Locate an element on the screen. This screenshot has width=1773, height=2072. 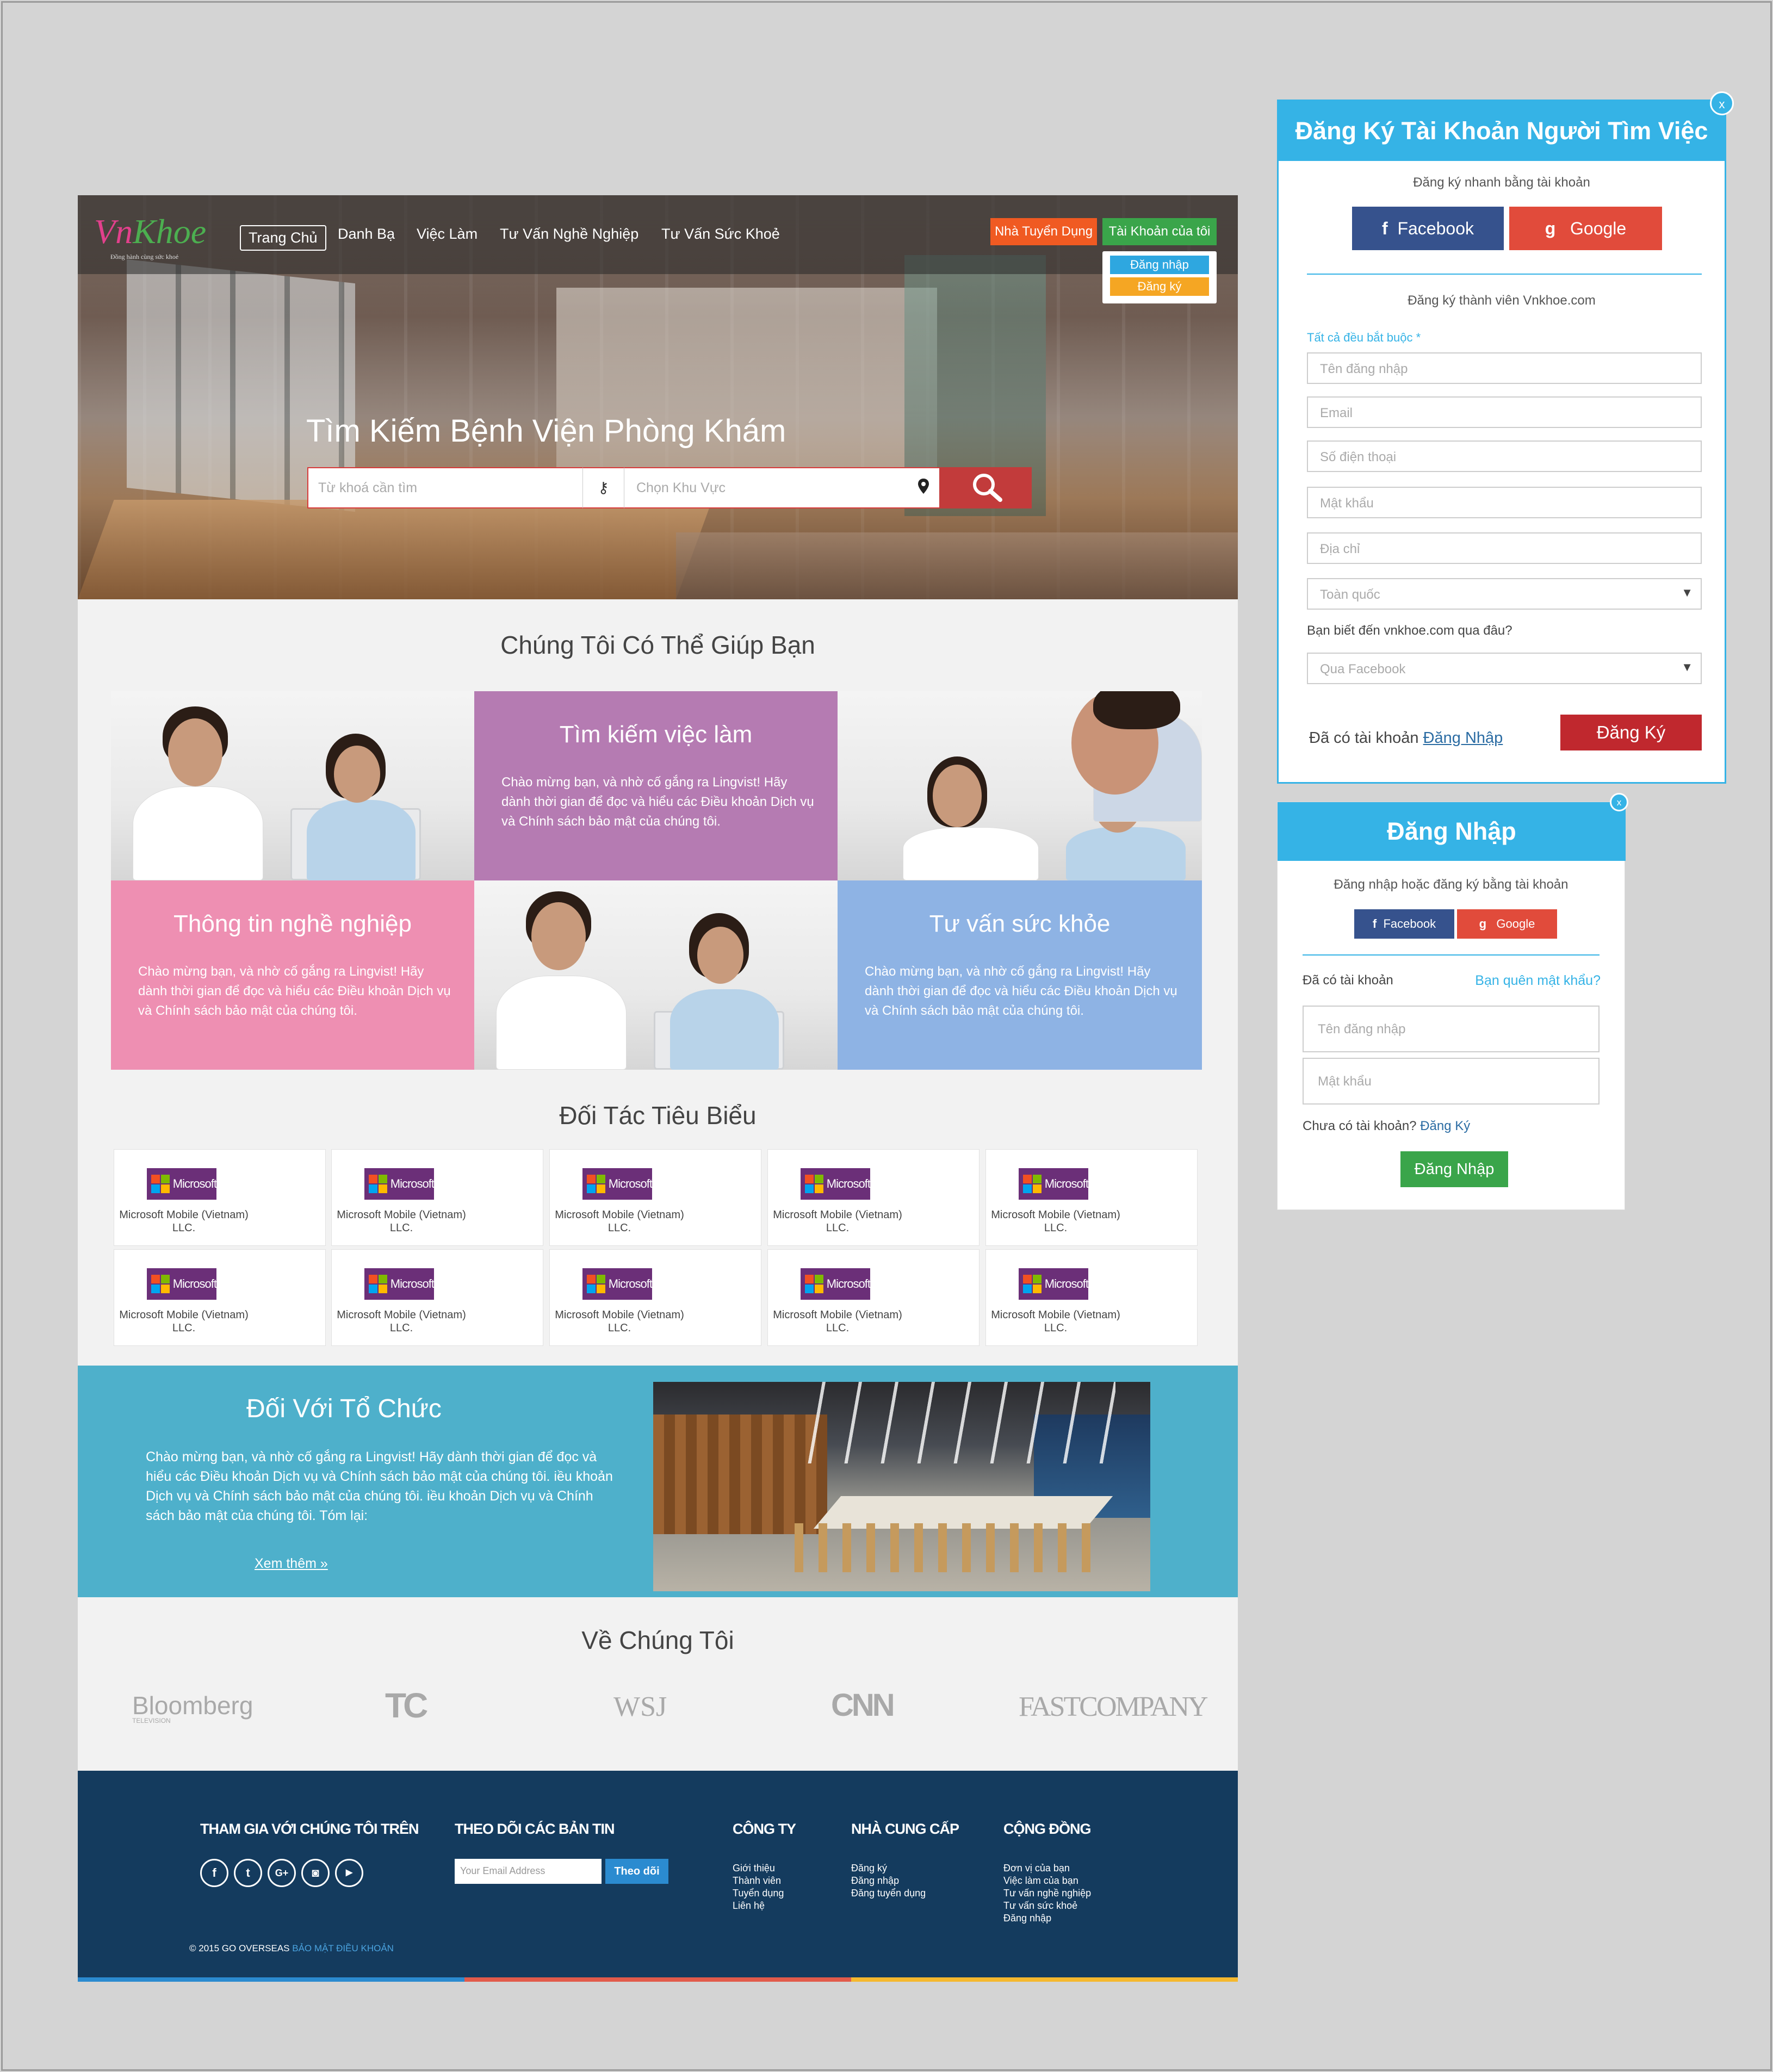
footer-link: Giới thiệu is located at coordinates (758, 1869).